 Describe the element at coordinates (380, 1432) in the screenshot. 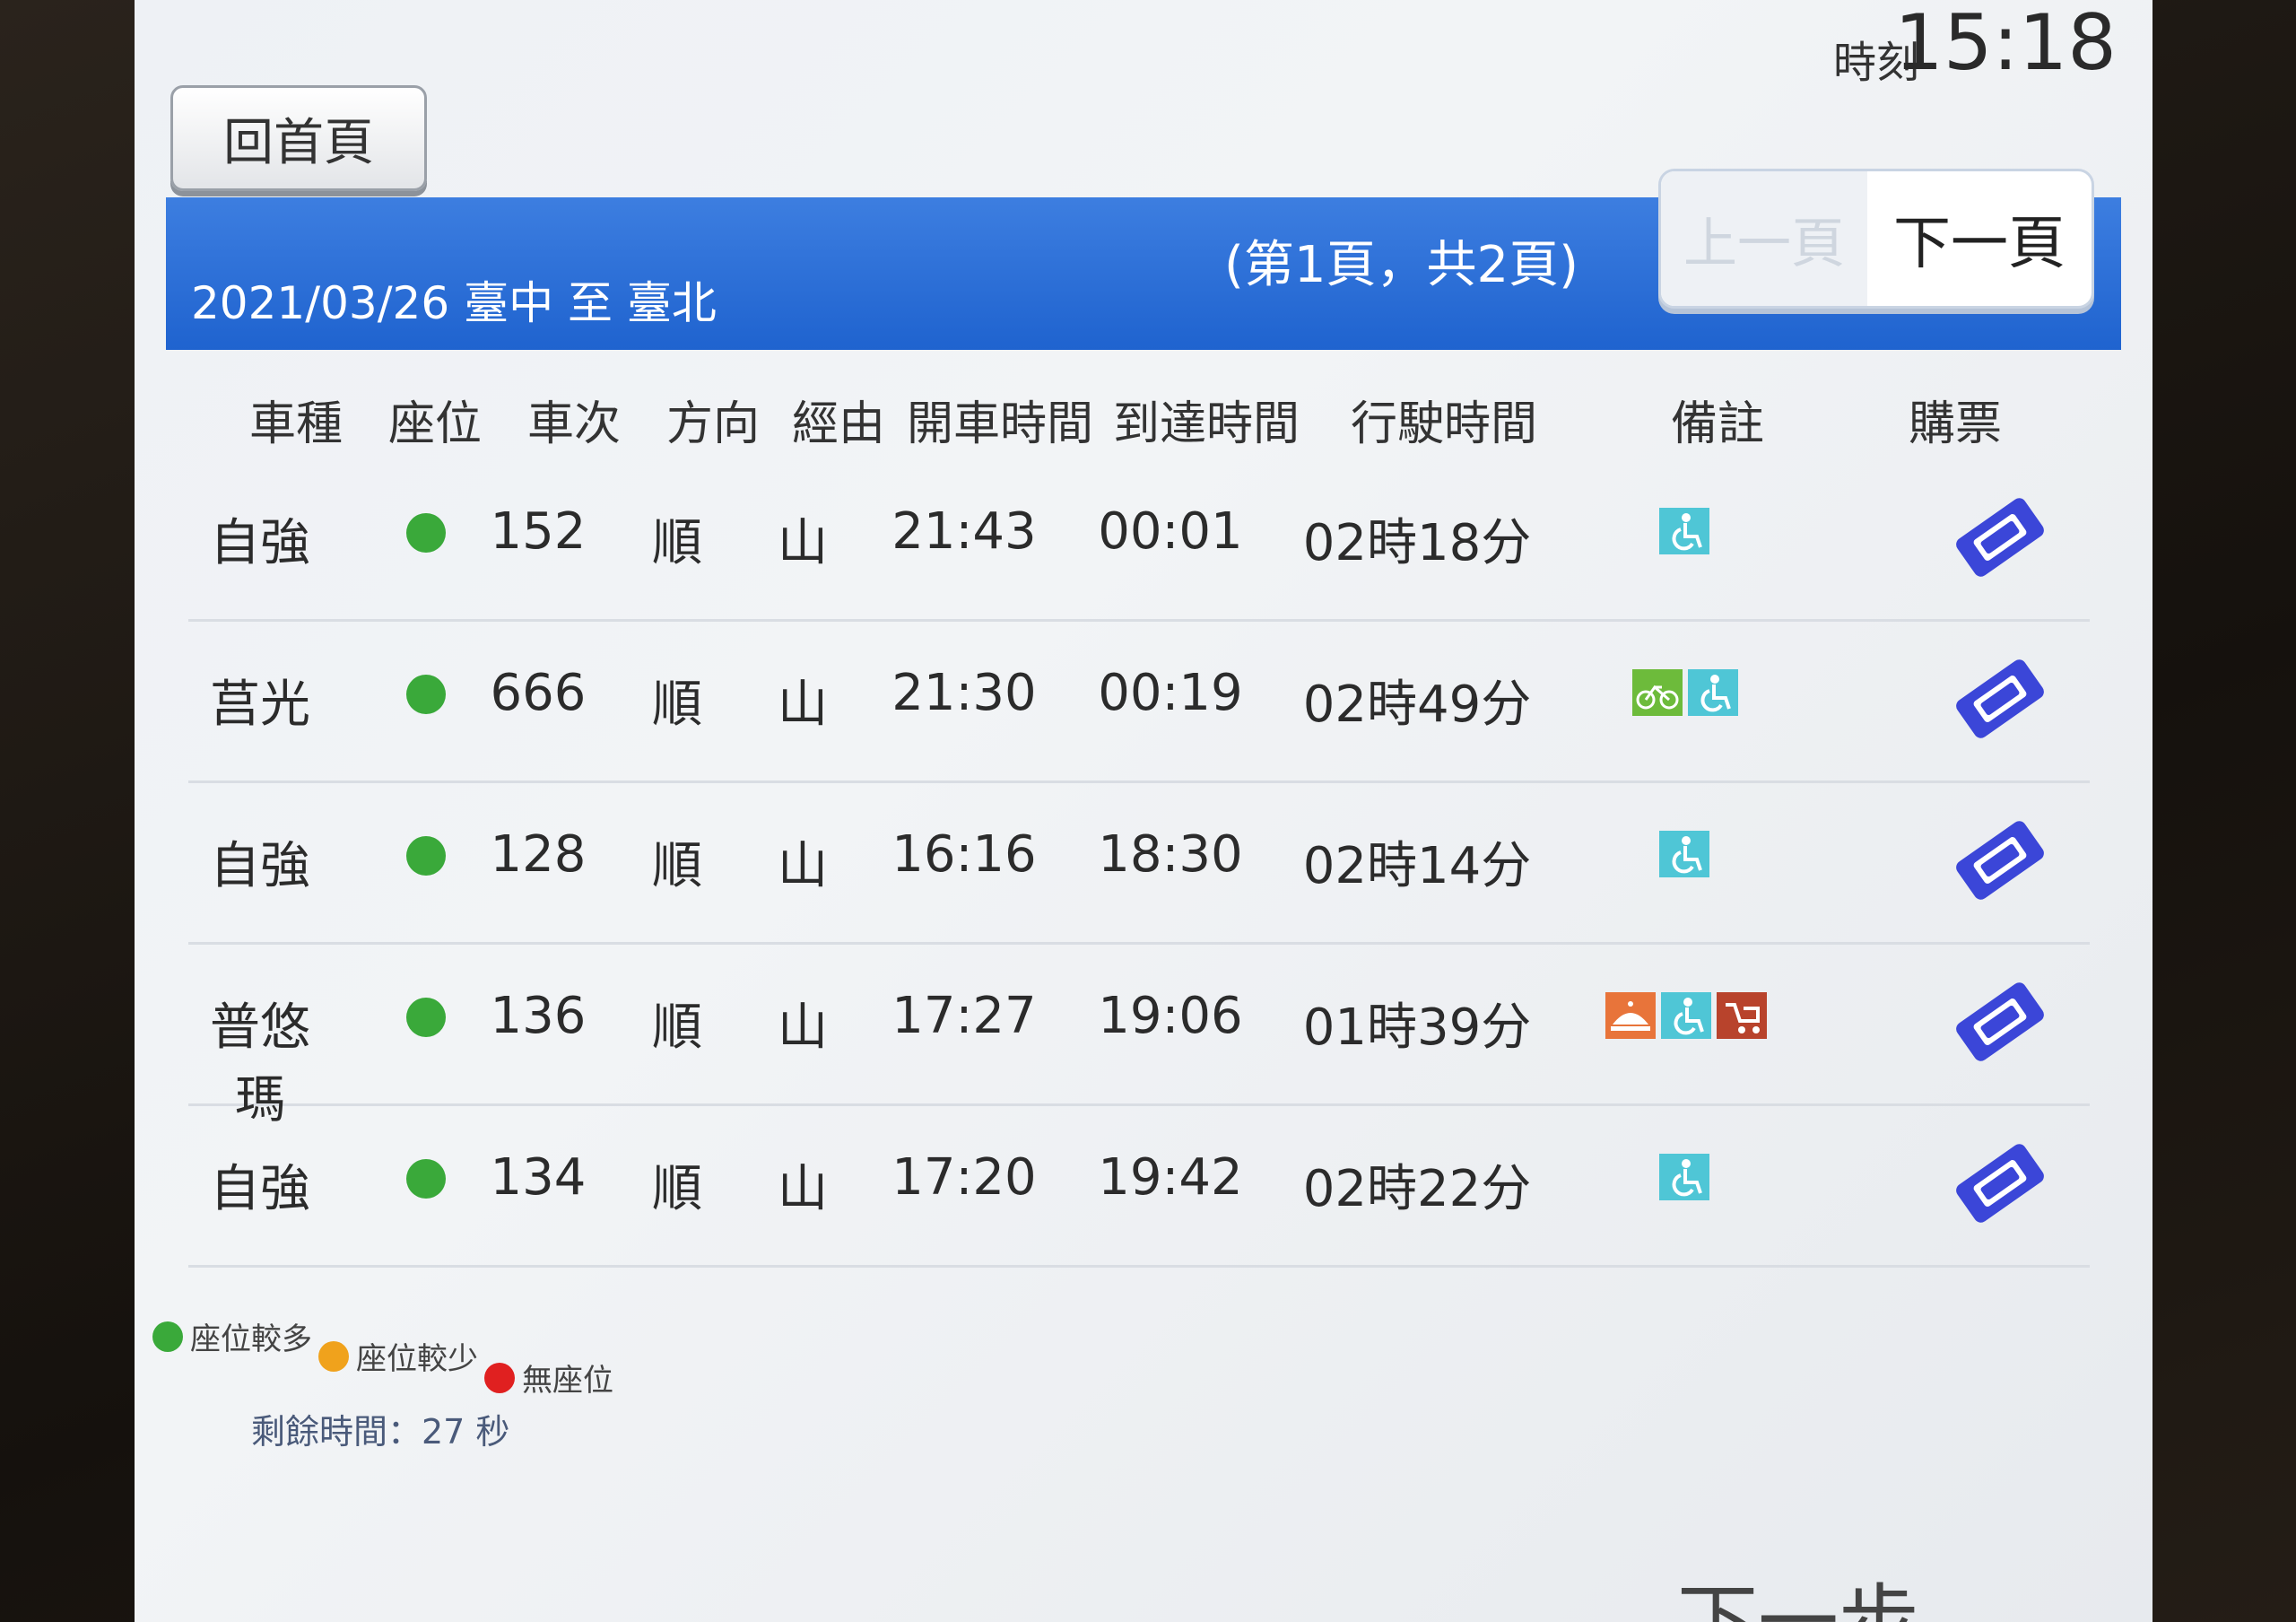

I see `remaining-time: 剩餘時間：27 秒` at that location.